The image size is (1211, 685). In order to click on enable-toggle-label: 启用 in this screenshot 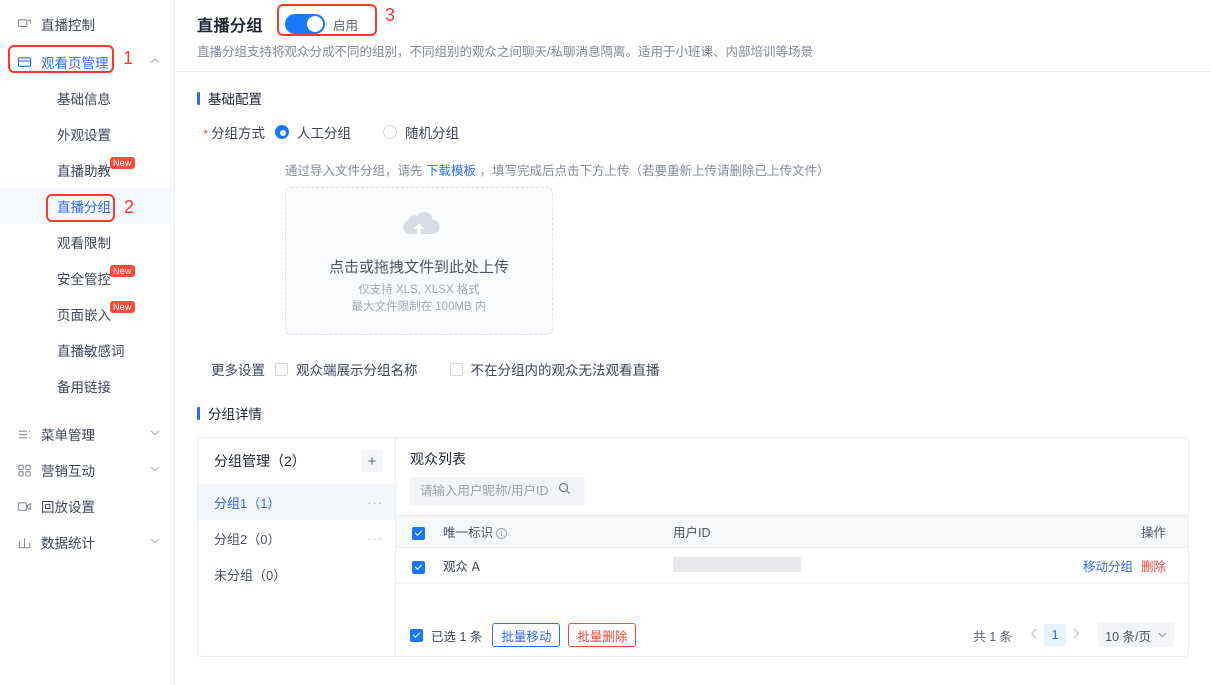, I will do `click(346, 25)`.